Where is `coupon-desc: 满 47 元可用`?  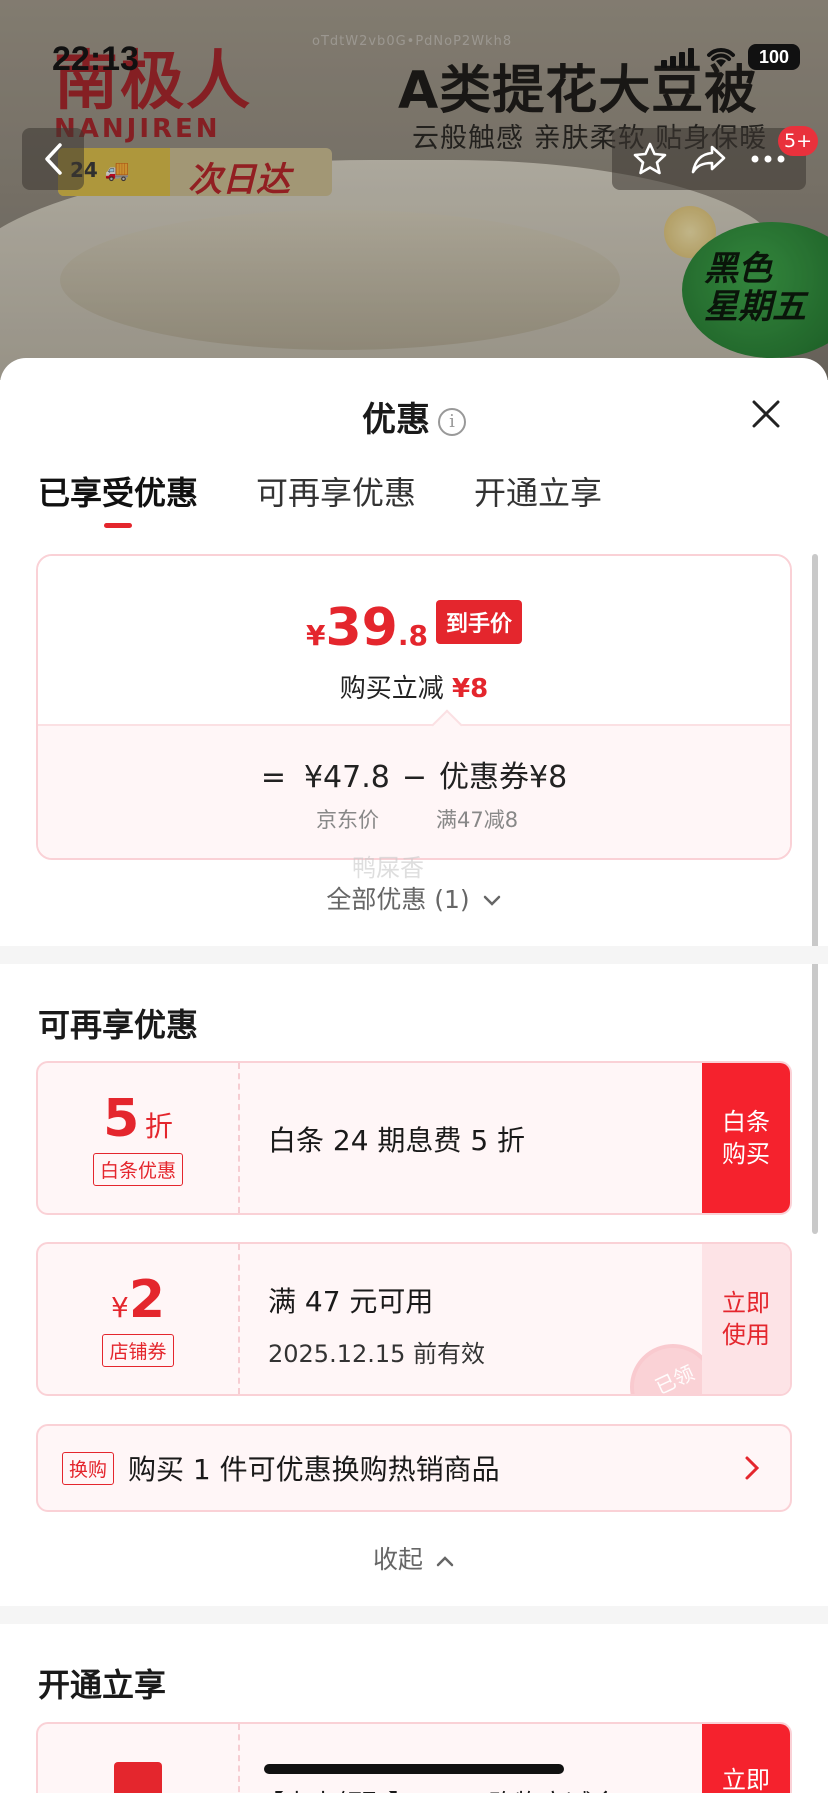
coupon-desc: 满 47 元可用 is located at coordinates (351, 1301).